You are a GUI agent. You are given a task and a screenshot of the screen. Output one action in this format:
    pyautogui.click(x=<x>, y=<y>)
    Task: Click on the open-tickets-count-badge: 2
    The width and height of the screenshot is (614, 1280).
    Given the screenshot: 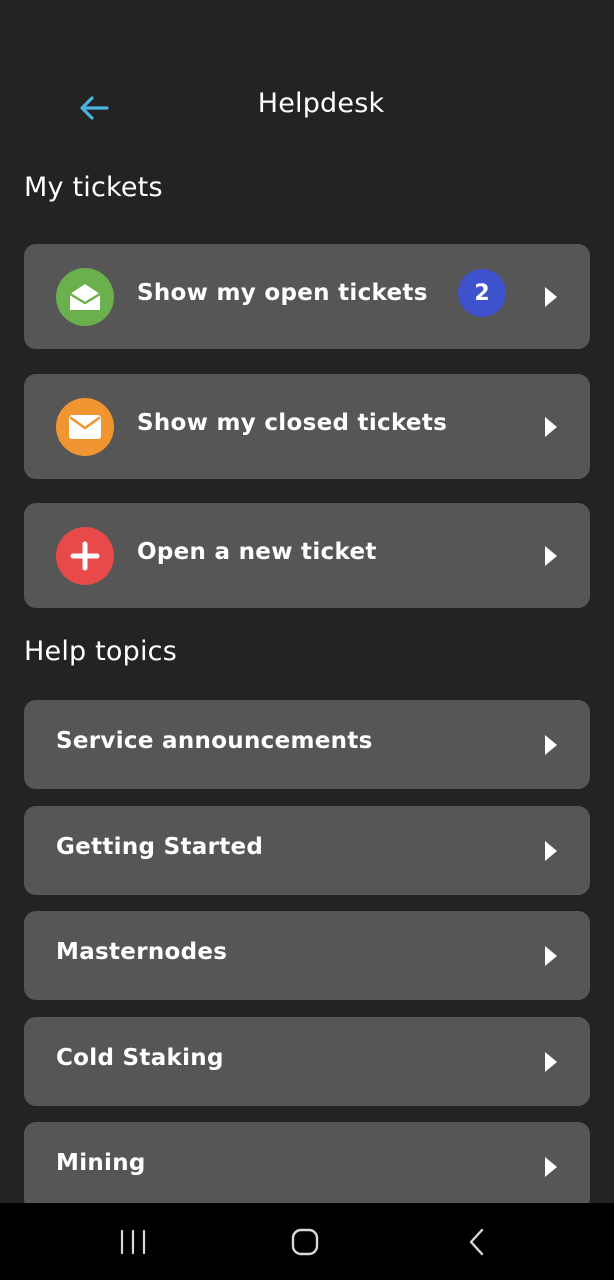 What is the action you would take?
    pyautogui.click(x=482, y=293)
    